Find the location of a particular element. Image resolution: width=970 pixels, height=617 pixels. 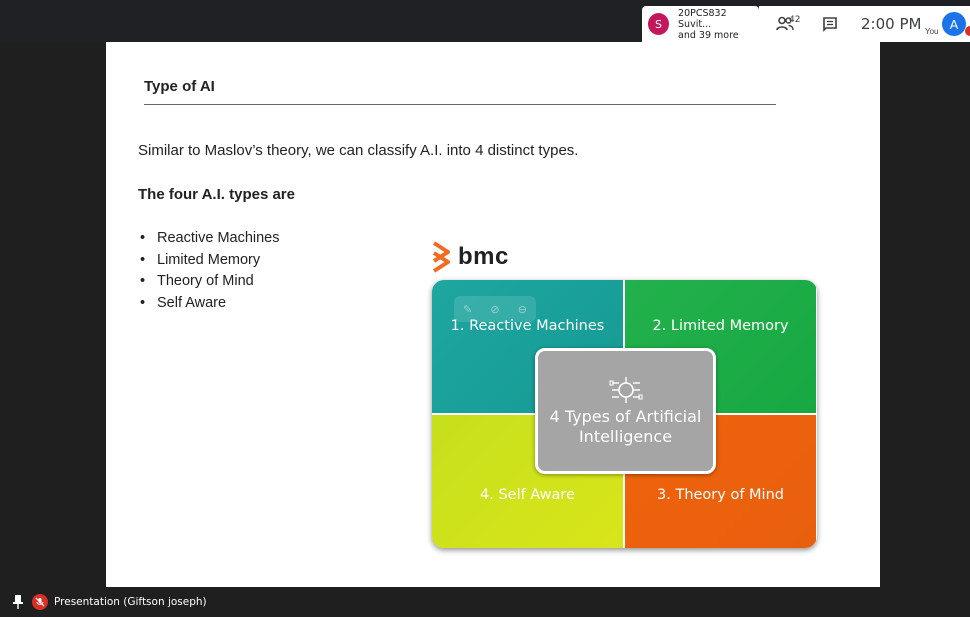

bmc-wordmark: bmc is located at coordinates (483, 256).